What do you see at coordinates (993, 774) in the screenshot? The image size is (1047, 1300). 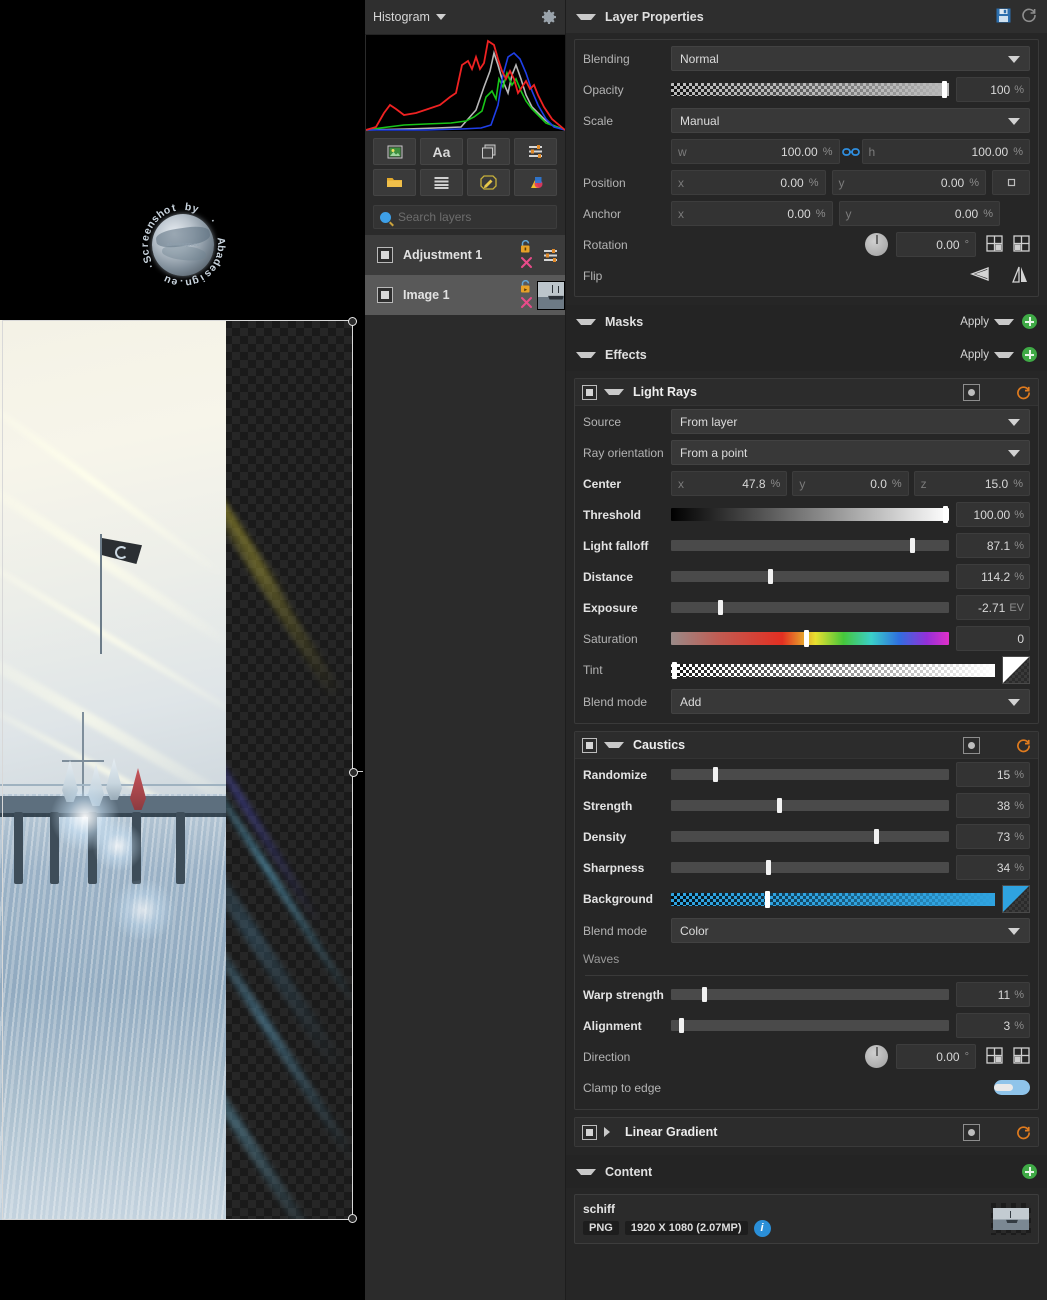 I see `randomize-value-field: 15 %` at bounding box center [993, 774].